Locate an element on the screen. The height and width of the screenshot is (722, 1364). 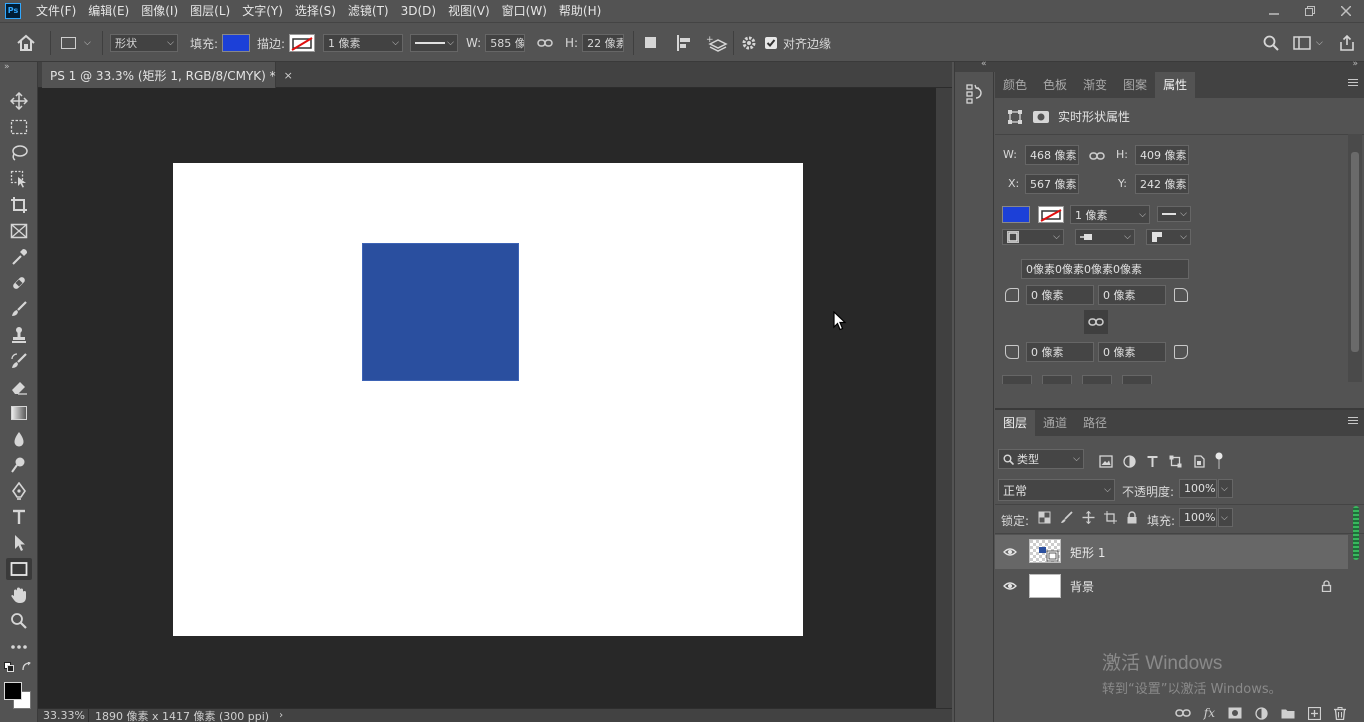
tab-layers: 图层 is located at coordinates (1015, 423).